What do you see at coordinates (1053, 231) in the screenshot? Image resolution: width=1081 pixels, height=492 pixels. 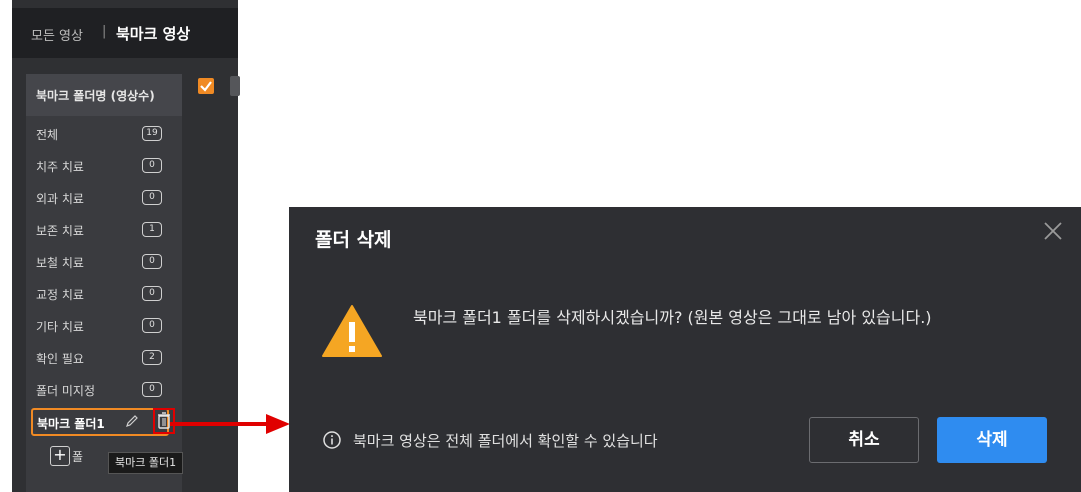 I see `close-icon` at bounding box center [1053, 231].